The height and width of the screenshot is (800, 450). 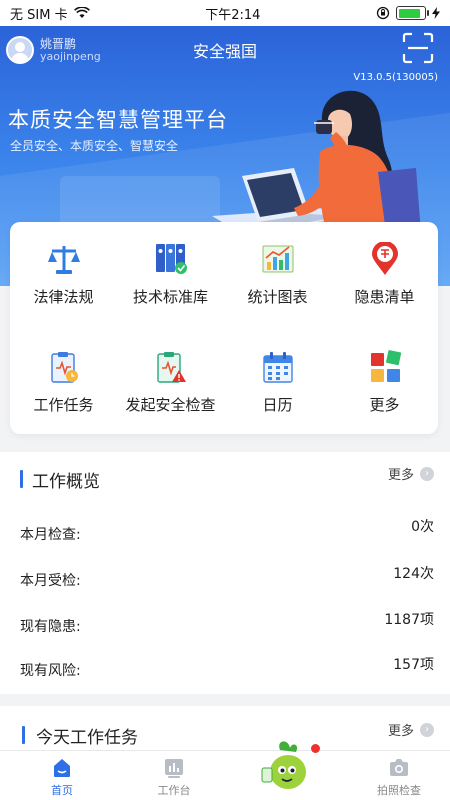 What do you see at coordinates (286, 766) in the screenshot?
I see `mascot-assistant-button` at bounding box center [286, 766].